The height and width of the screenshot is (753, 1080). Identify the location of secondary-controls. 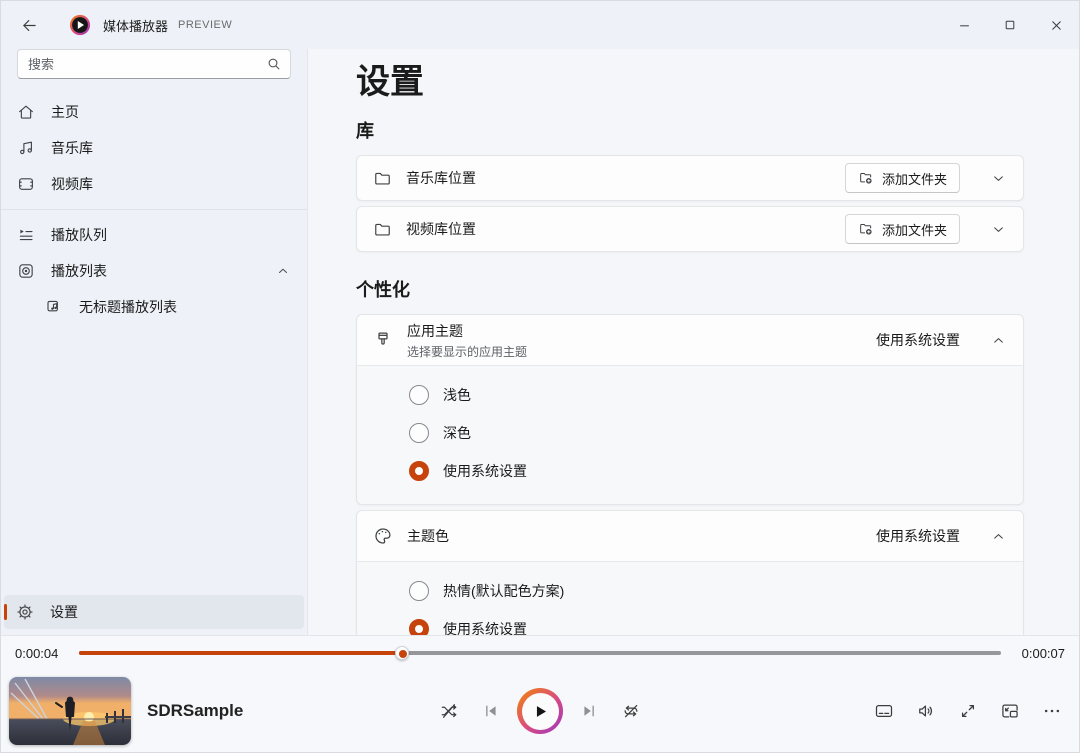
(968, 711).